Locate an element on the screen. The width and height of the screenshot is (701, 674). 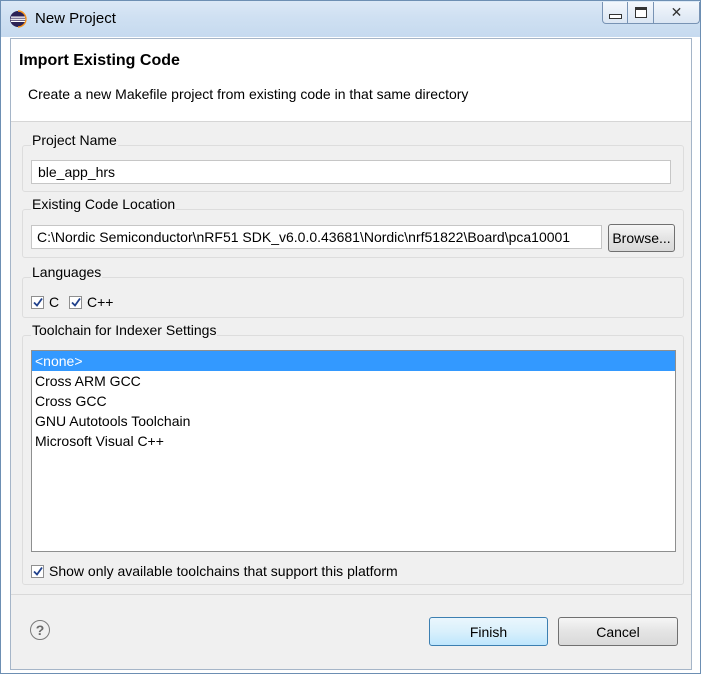
title-bar: New Project ✕ is located at coordinates (350, 19).